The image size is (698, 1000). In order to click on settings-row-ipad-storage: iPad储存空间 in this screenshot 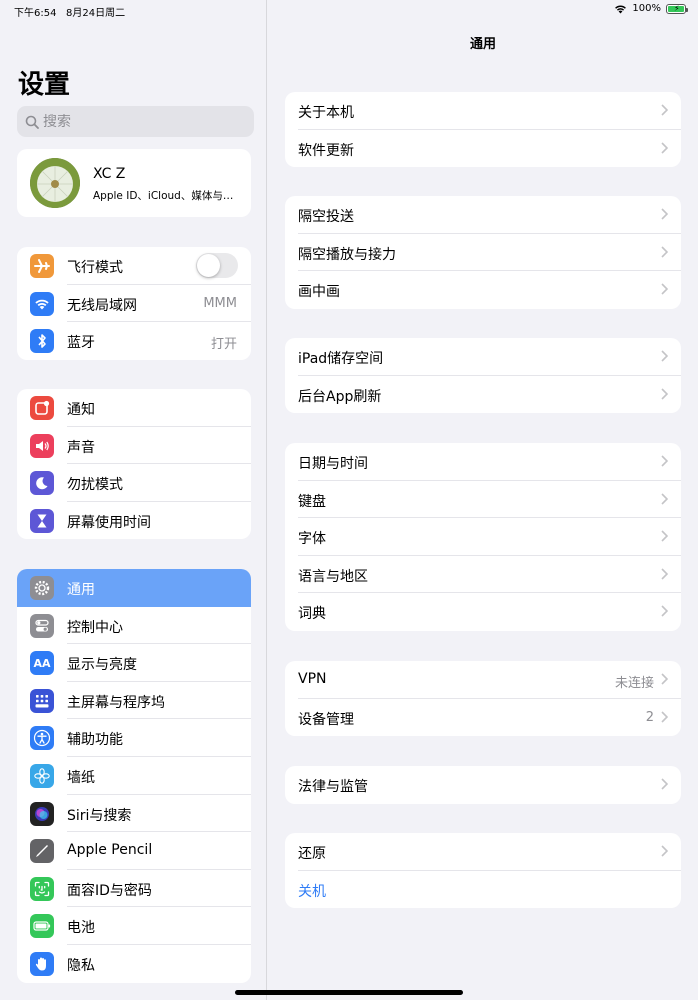, I will do `click(483, 357)`.